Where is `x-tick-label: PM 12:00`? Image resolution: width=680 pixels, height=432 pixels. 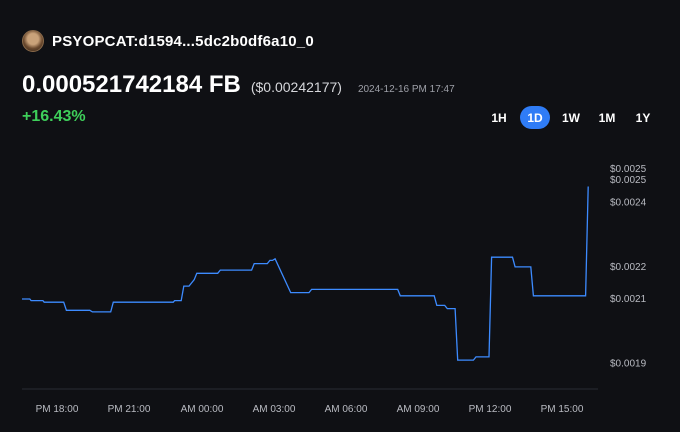
x-tick-label: PM 12:00 is located at coordinates (490, 409).